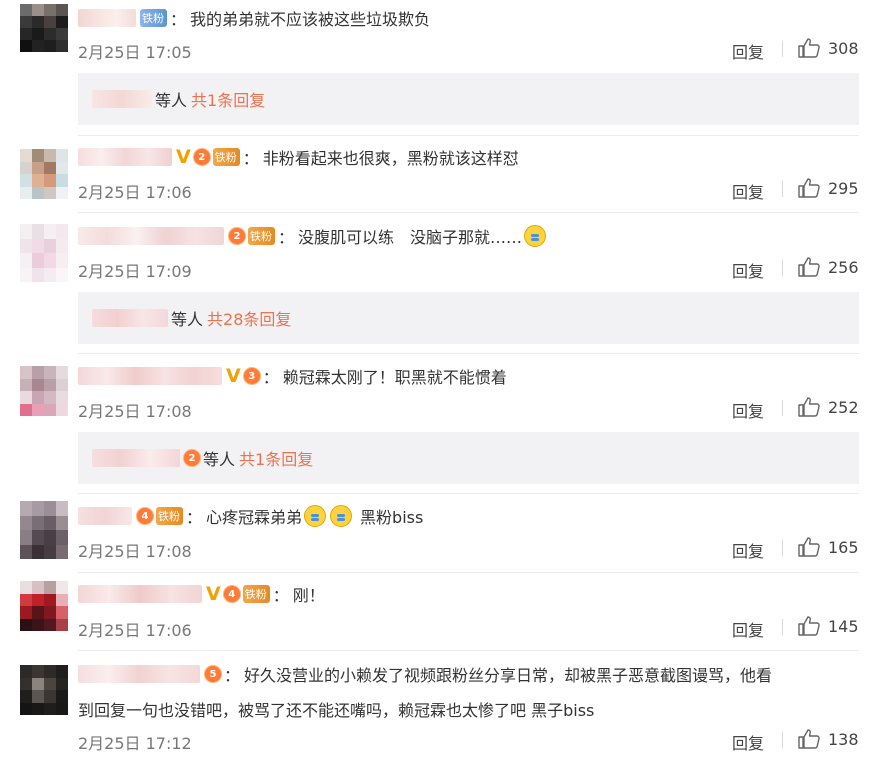 Image resolution: width=878 pixels, height=762 pixels. I want to click on like-count: 145, so click(843, 626).